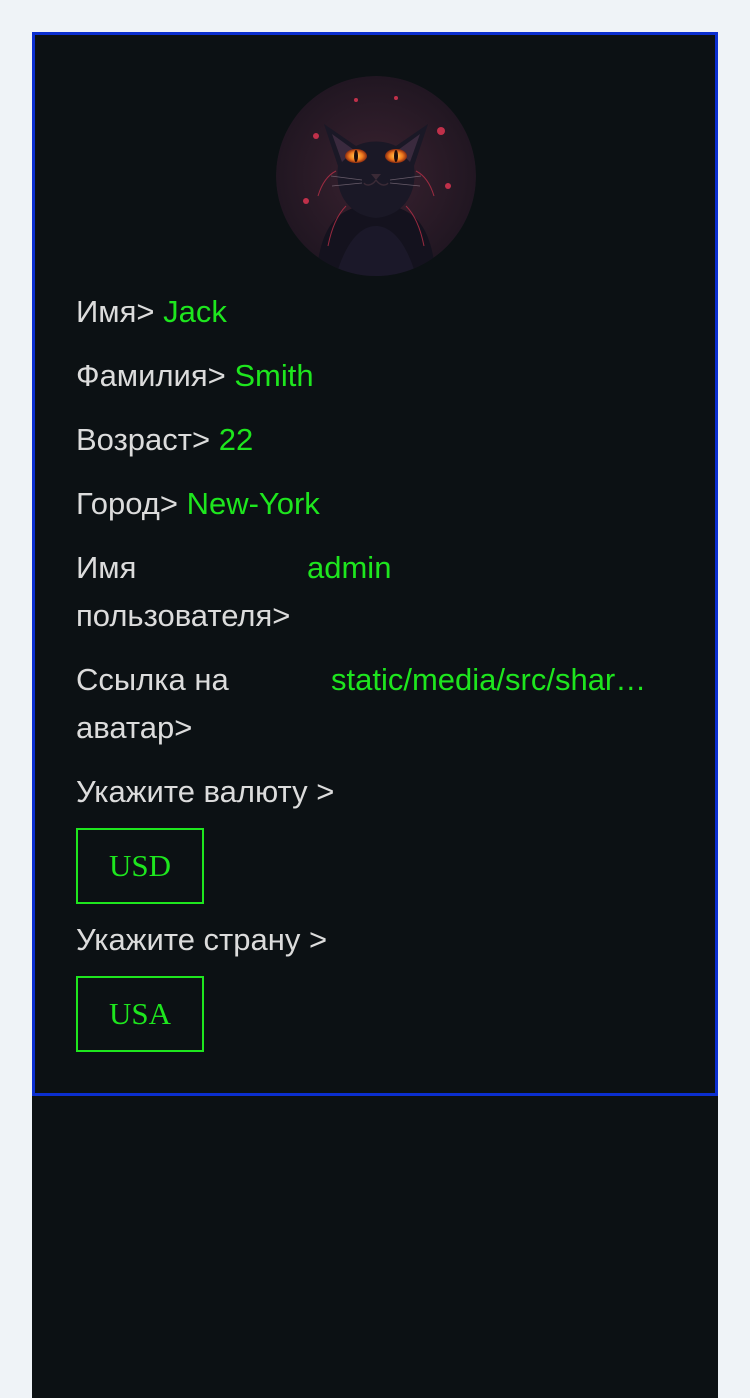 This screenshot has height=1398, width=750. Describe the element at coordinates (140, 1014) in the screenshot. I see `country-select: USA` at that location.